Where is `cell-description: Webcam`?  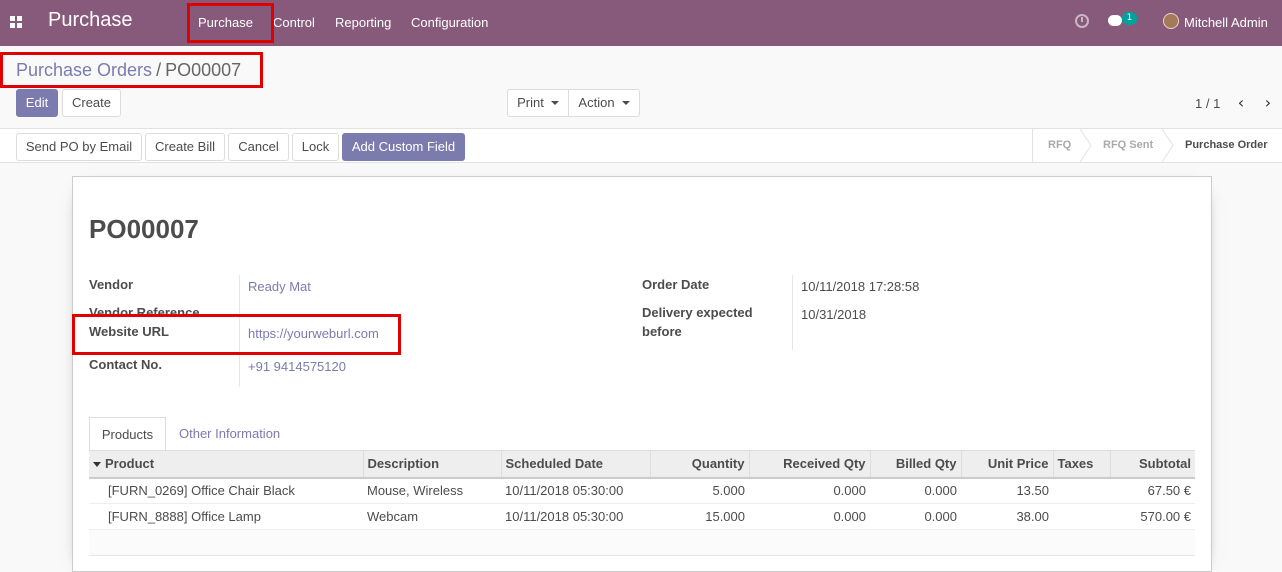 cell-description: Webcam is located at coordinates (393, 516).